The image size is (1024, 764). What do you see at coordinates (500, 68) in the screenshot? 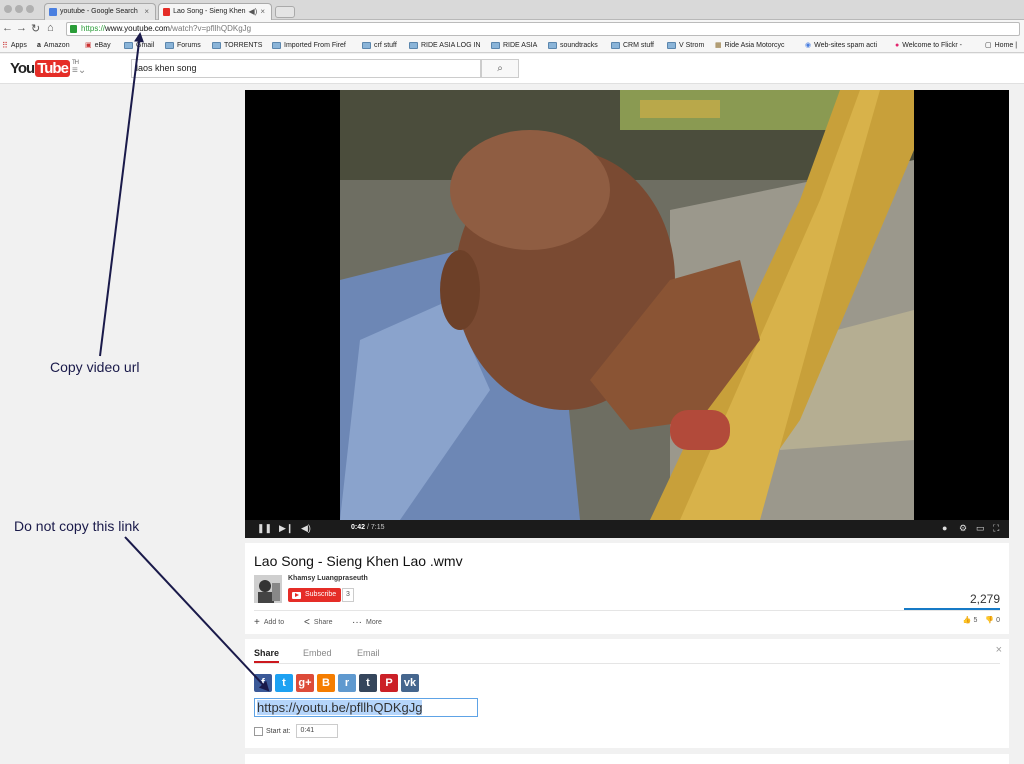
I see `search-button: ⌕` at bounding box center [500, 68].